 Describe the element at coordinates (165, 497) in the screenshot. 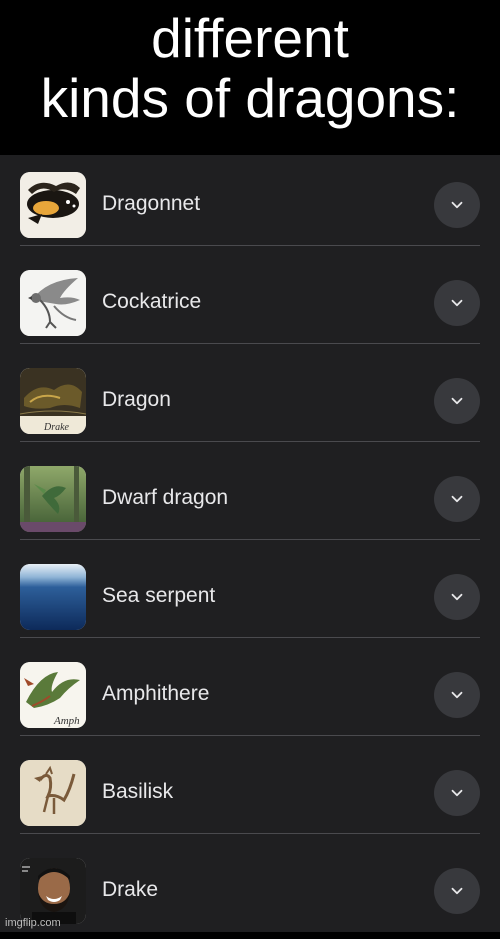

I see `item-label: Dwarf dragon` at that location.